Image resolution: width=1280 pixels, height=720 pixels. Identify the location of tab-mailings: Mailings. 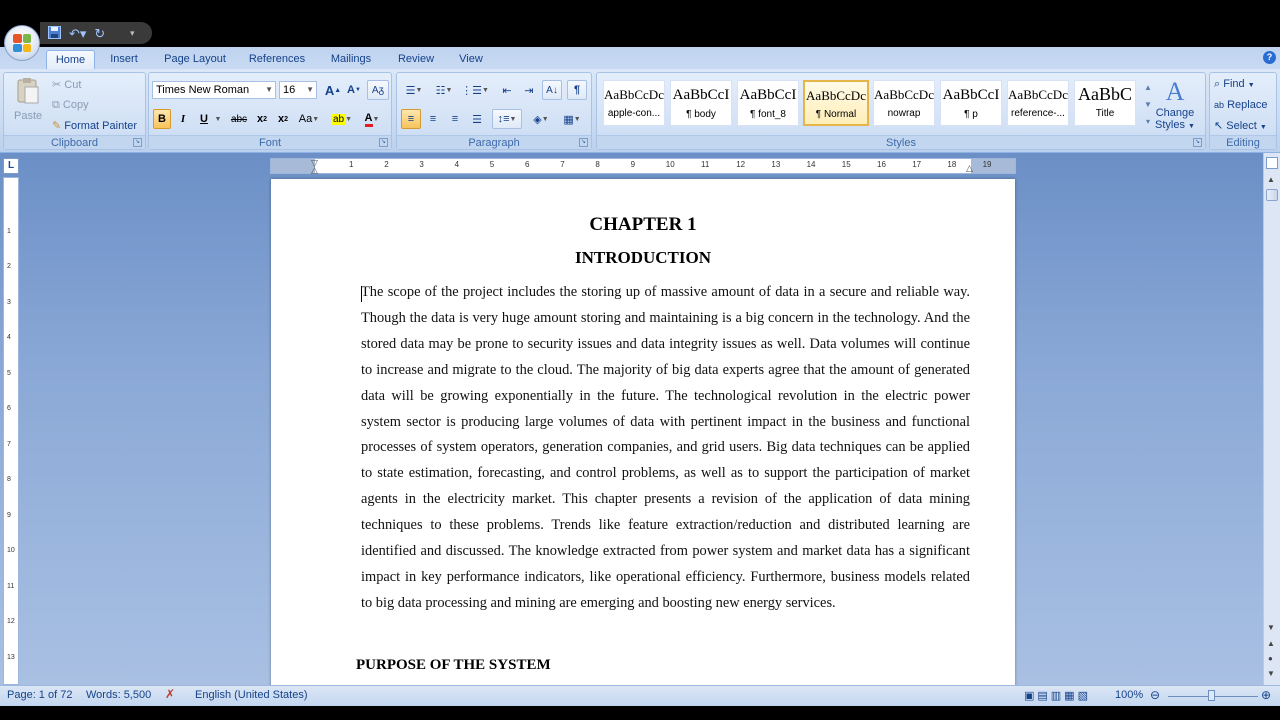
(351, 59).